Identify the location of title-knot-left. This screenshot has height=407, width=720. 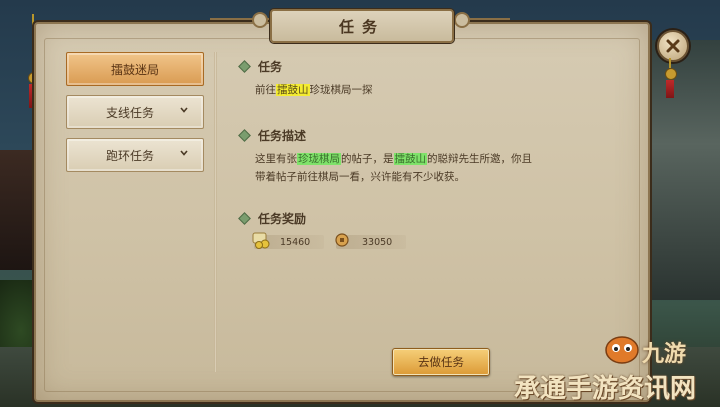
(260, 20).